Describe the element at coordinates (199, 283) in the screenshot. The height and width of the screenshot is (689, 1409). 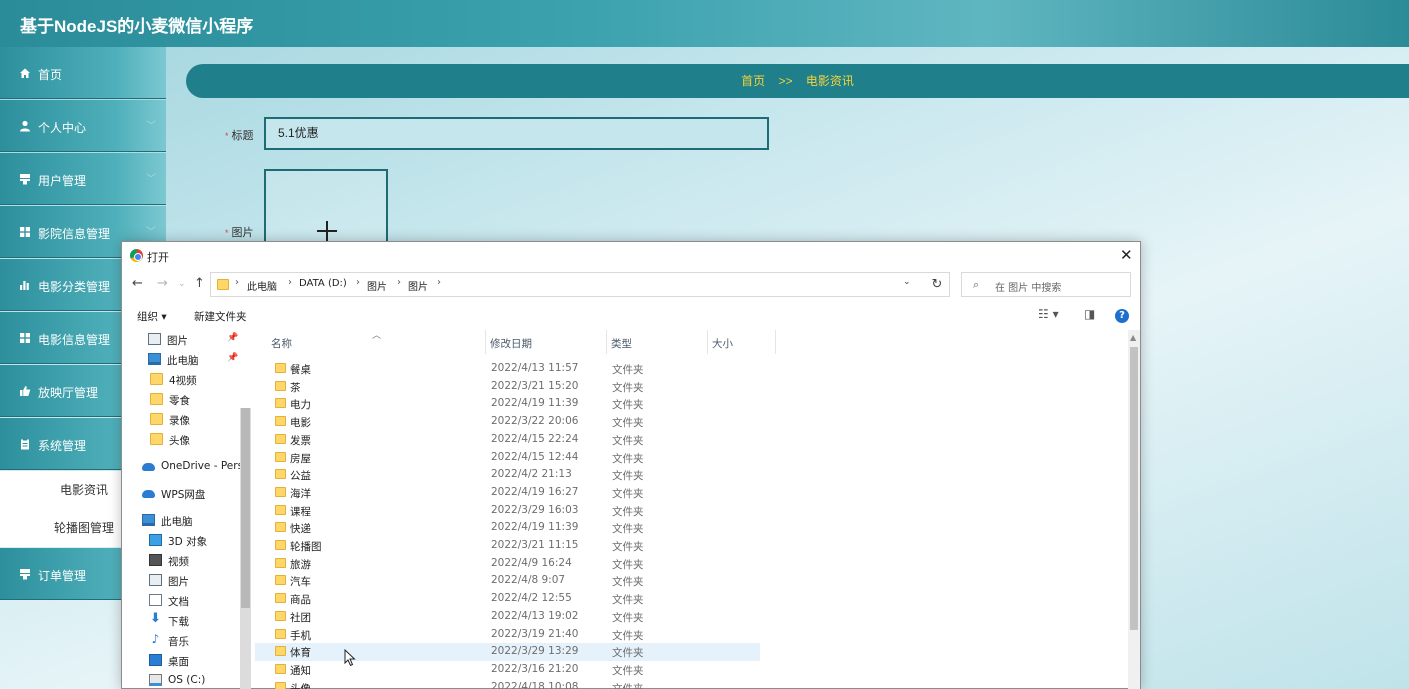
I see `up-arrow-icon: ↑` at that location.